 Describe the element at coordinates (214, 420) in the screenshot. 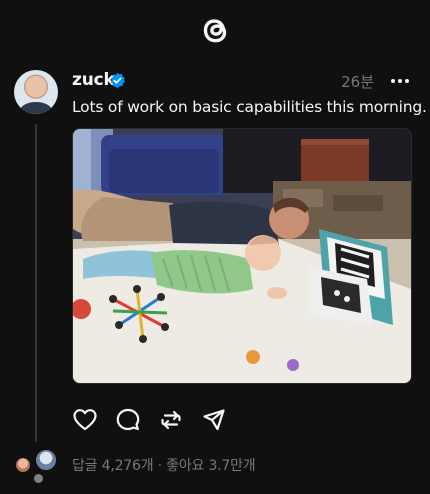

I see `share-icon` at that location.